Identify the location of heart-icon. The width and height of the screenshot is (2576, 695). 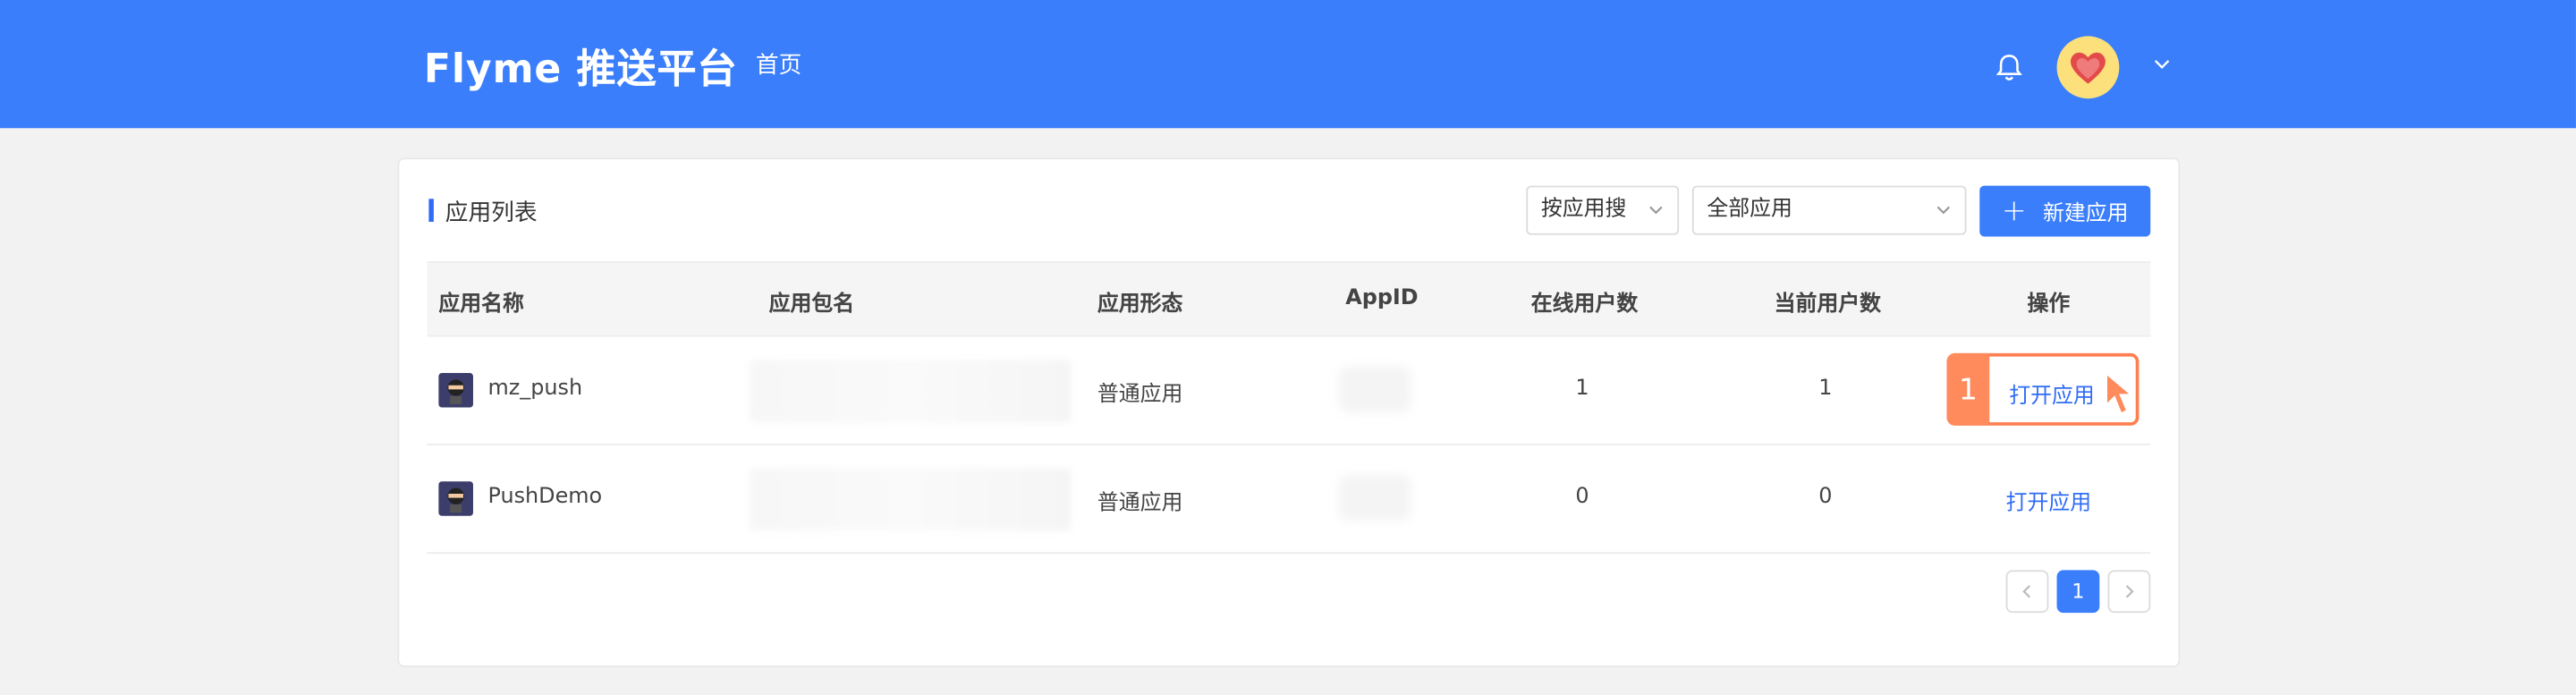
(2088, 68).